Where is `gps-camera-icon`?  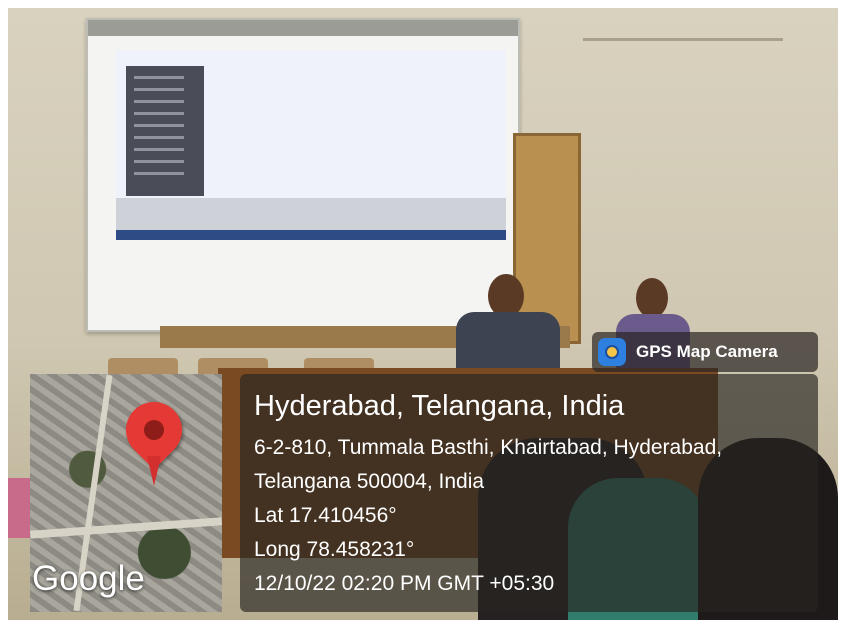 gps-camera-icon is located at coordinates (612, 352).